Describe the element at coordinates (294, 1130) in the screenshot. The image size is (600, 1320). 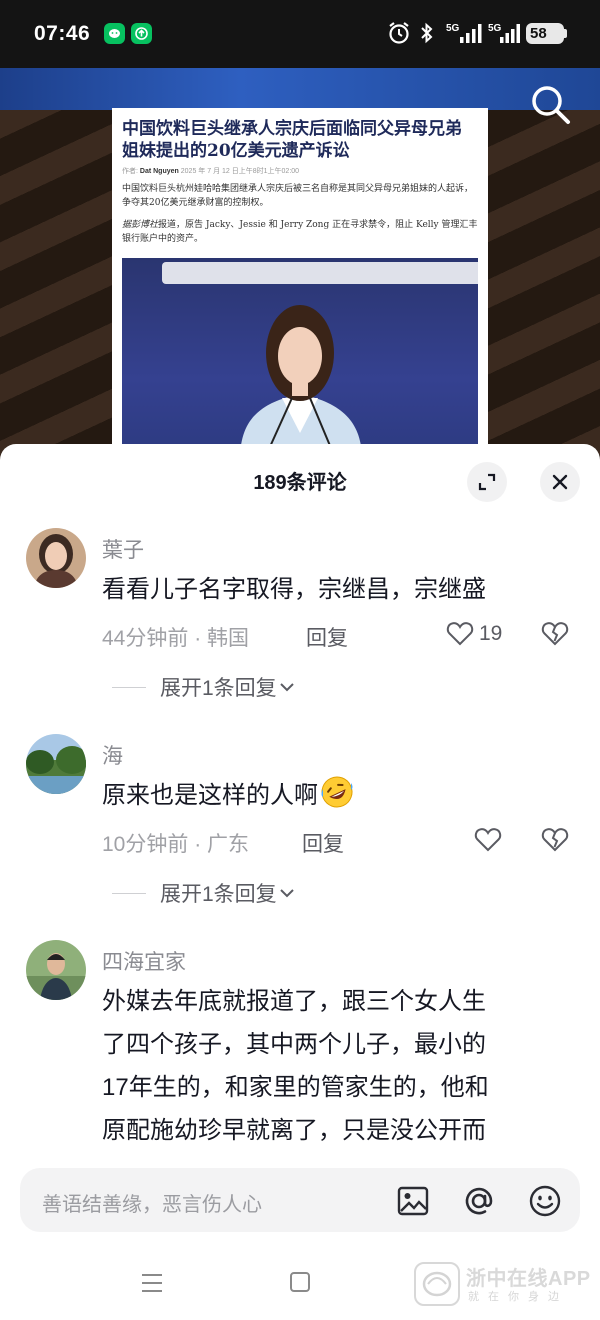
I see `comment-text-line: 原配施幼珍早就离了，只是没公开而` at that location.